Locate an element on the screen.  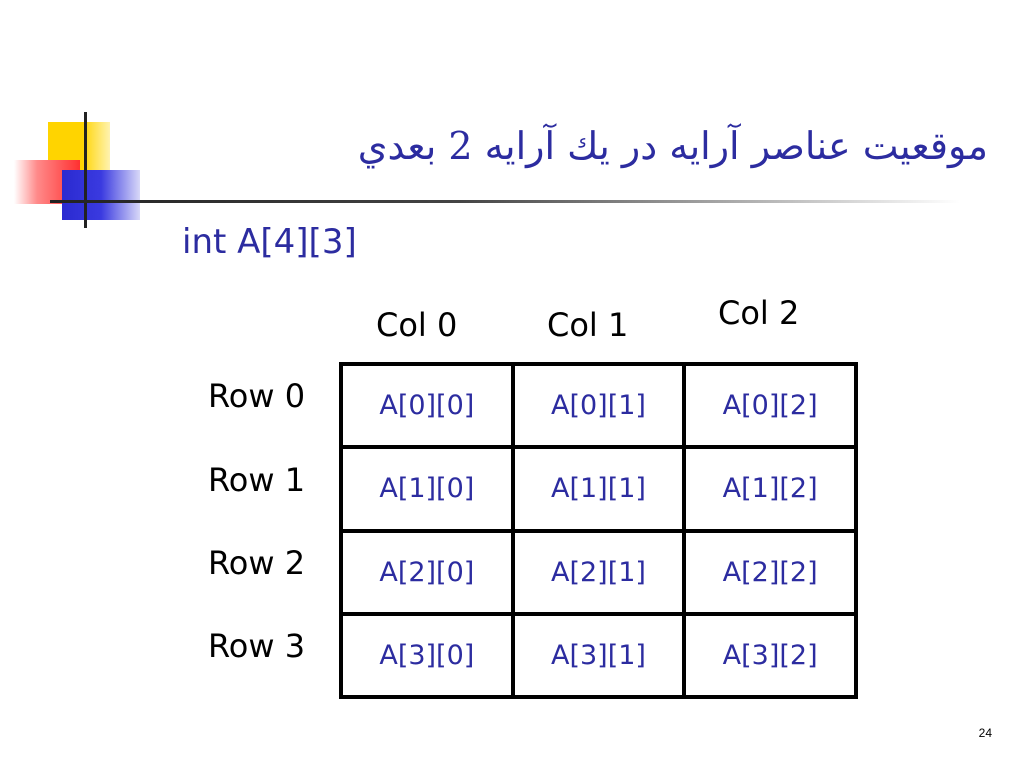
row-header-1: Row 1 is located at coordinates (257, 480).